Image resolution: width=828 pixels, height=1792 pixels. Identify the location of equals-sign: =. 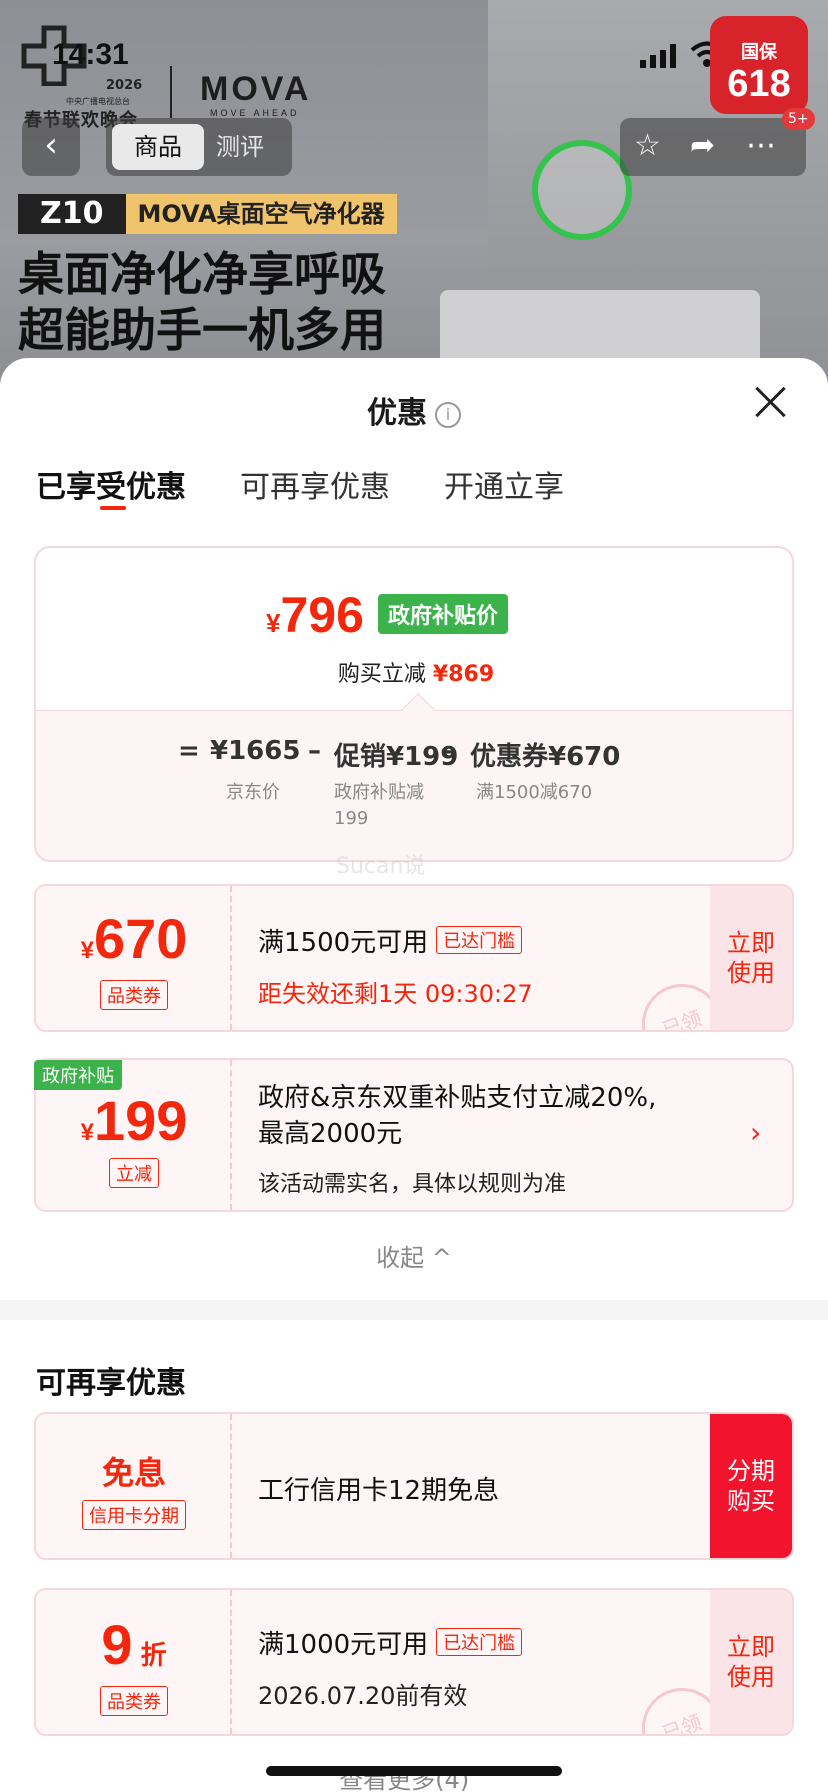
(189, 751).